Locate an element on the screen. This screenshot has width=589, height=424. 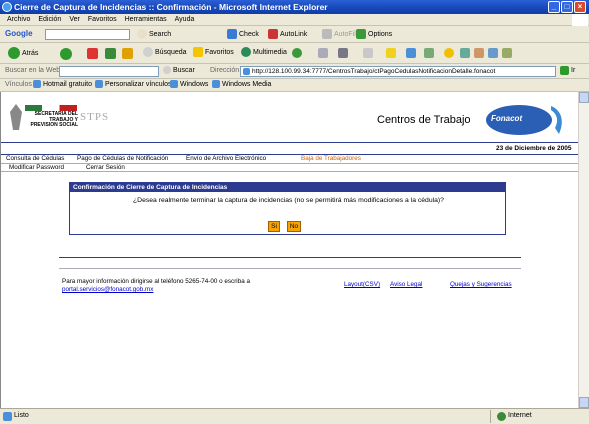
star-icon is located at coordinates (198, 52).